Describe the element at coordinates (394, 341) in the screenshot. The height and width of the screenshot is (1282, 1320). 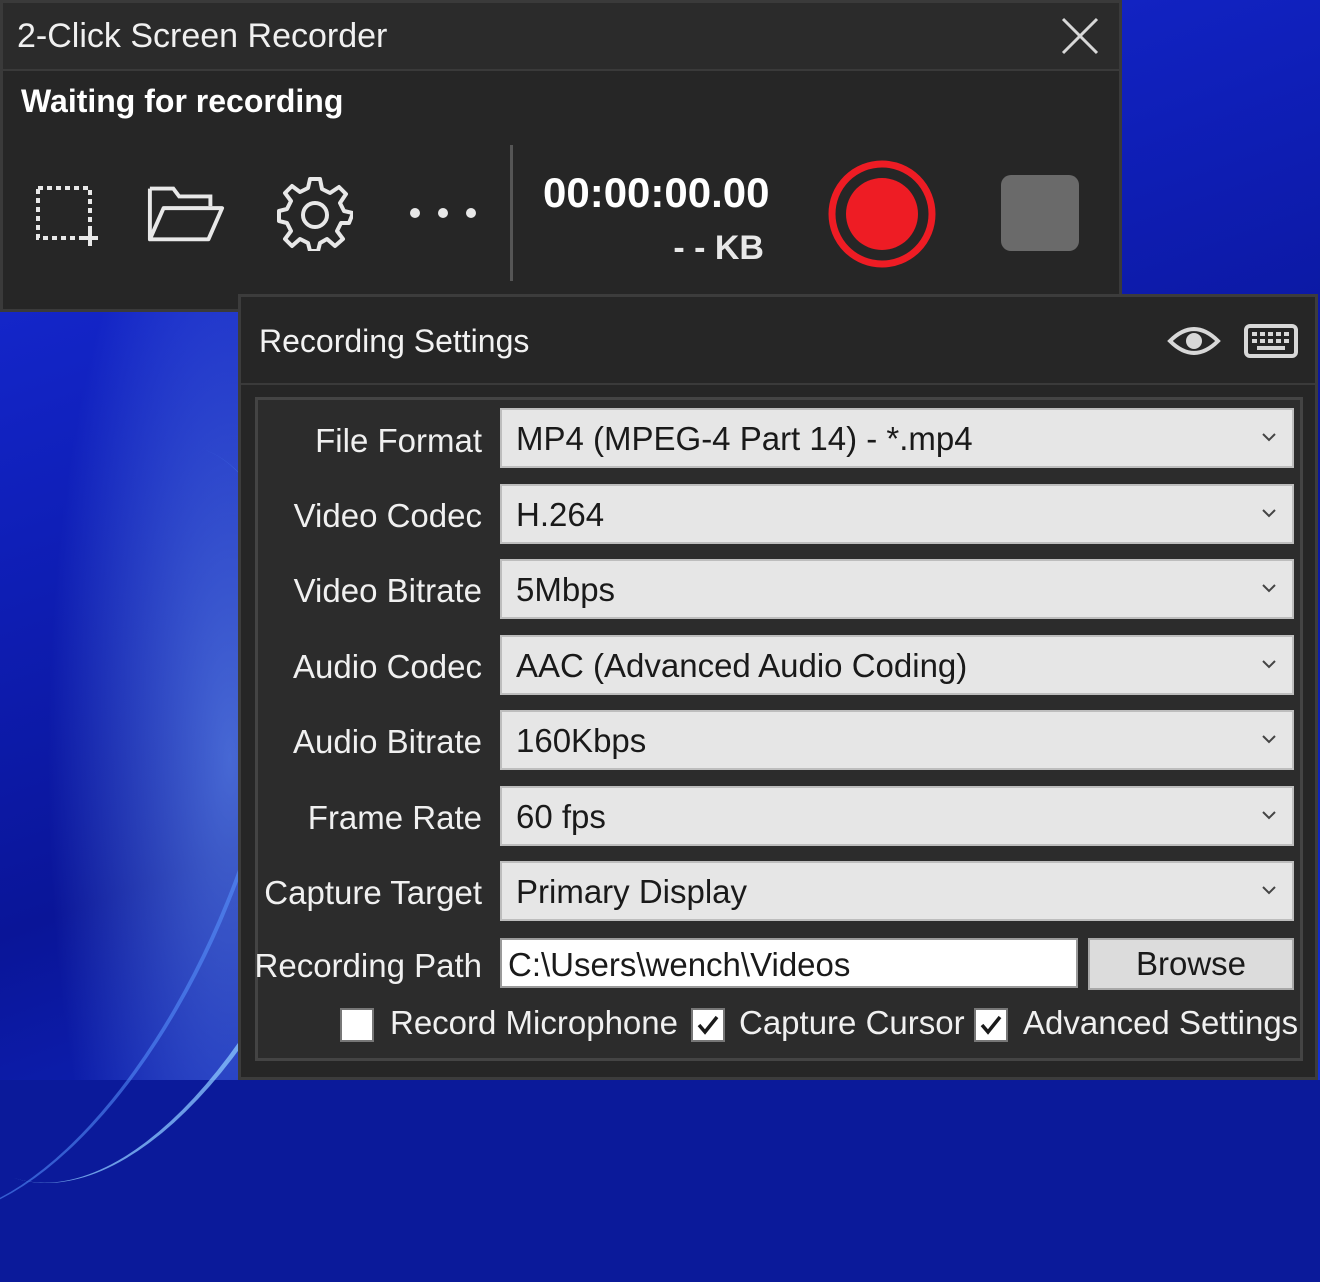
I see `settings-title: Recording Settings` at that location.